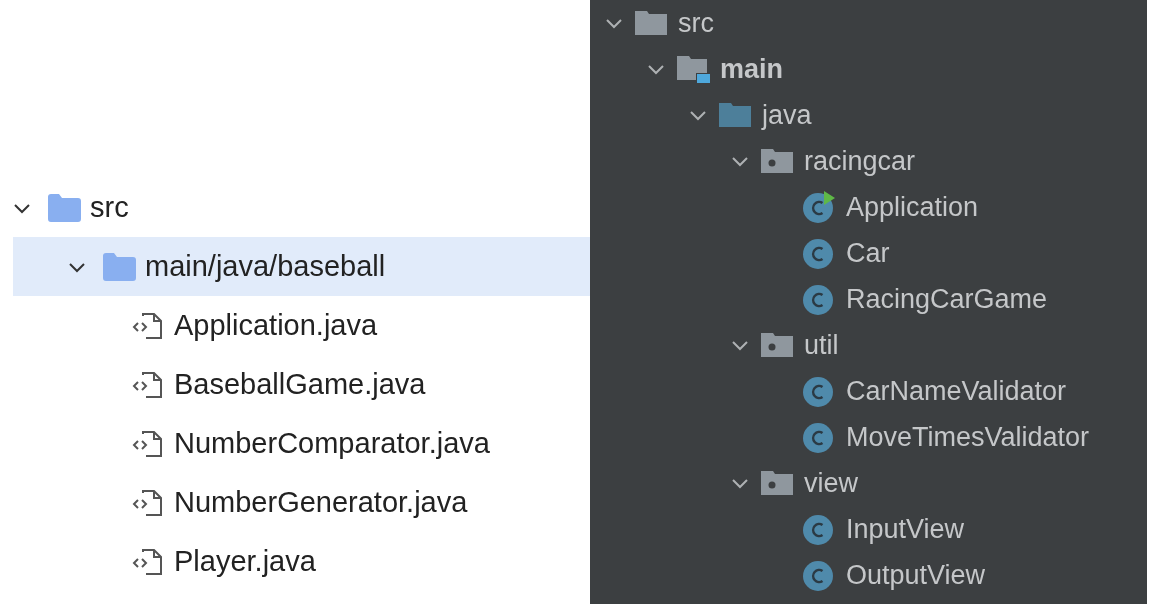 The image size is (1156, 604). What do you see at coordinates (916, 575) in the screenshot?
I see `tree-item: OutputView` at bounding box center [916, 575].